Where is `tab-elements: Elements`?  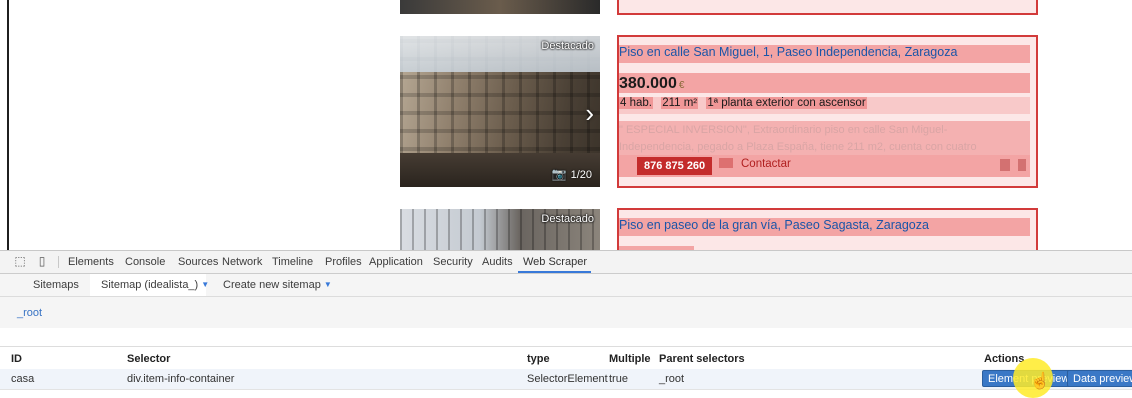
tab-elements: Elements is located at coordinates (91, 262).